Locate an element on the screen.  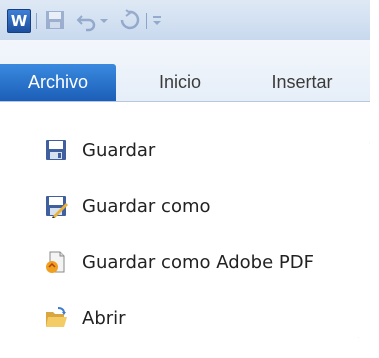
menu-item-label: Guardar como Adobe PDF is located at coordinates (198, 262).